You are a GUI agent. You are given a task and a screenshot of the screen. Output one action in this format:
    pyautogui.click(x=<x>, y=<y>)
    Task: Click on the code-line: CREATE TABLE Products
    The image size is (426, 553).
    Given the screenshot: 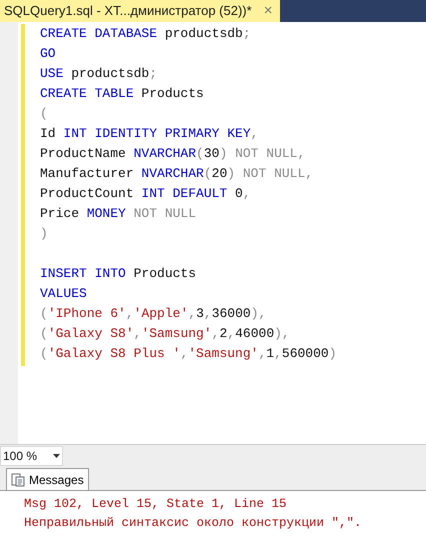 What is the action you would take?
    pyautogui.click(x=122, y=94)
    